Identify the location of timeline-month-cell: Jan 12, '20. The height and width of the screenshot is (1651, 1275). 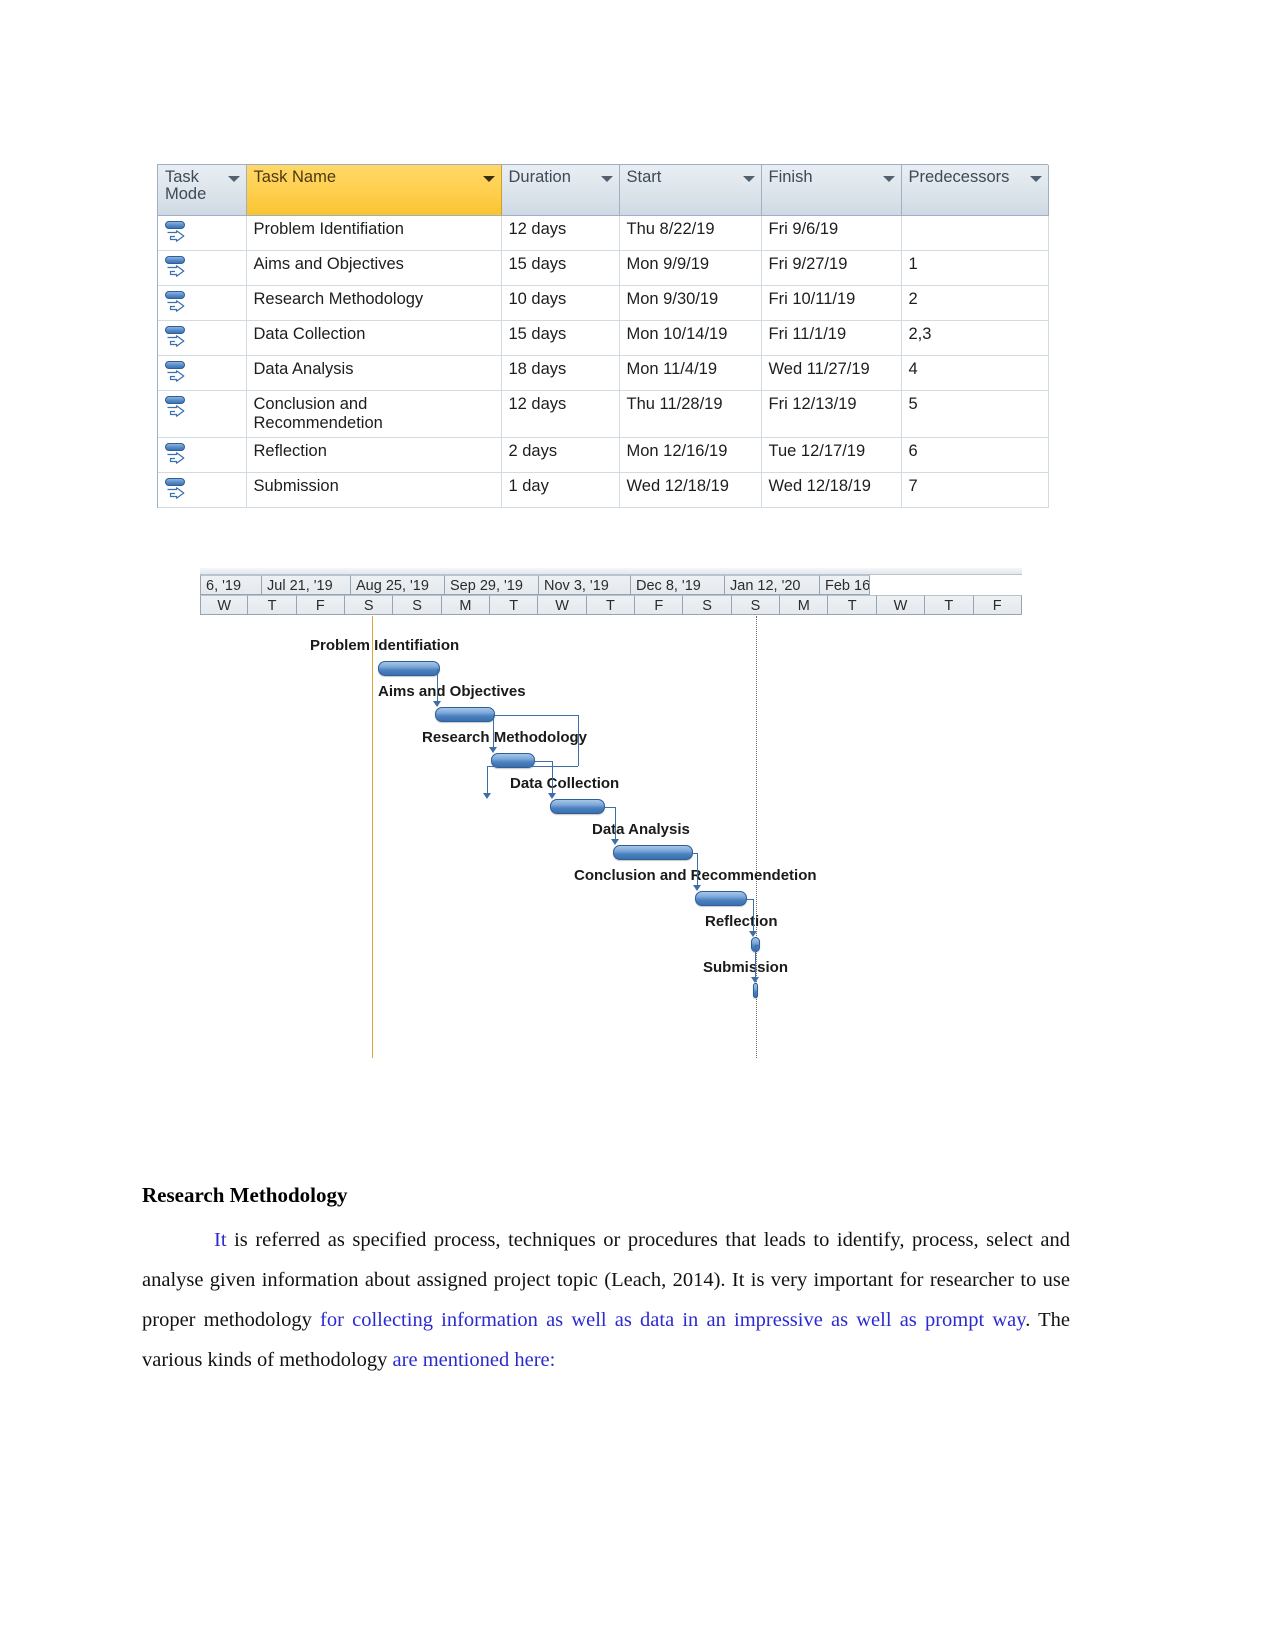
(772, 585).